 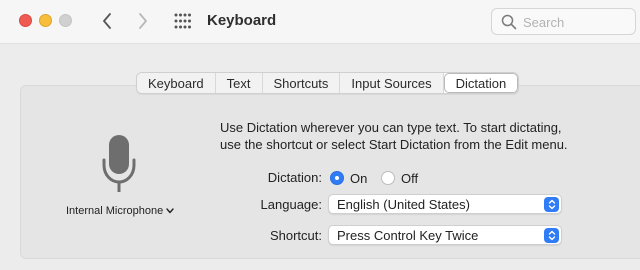 What do you see at coordinates (119, 163) in the screenshot?
I see `microphone-icon` at bounding box center [119, 163].